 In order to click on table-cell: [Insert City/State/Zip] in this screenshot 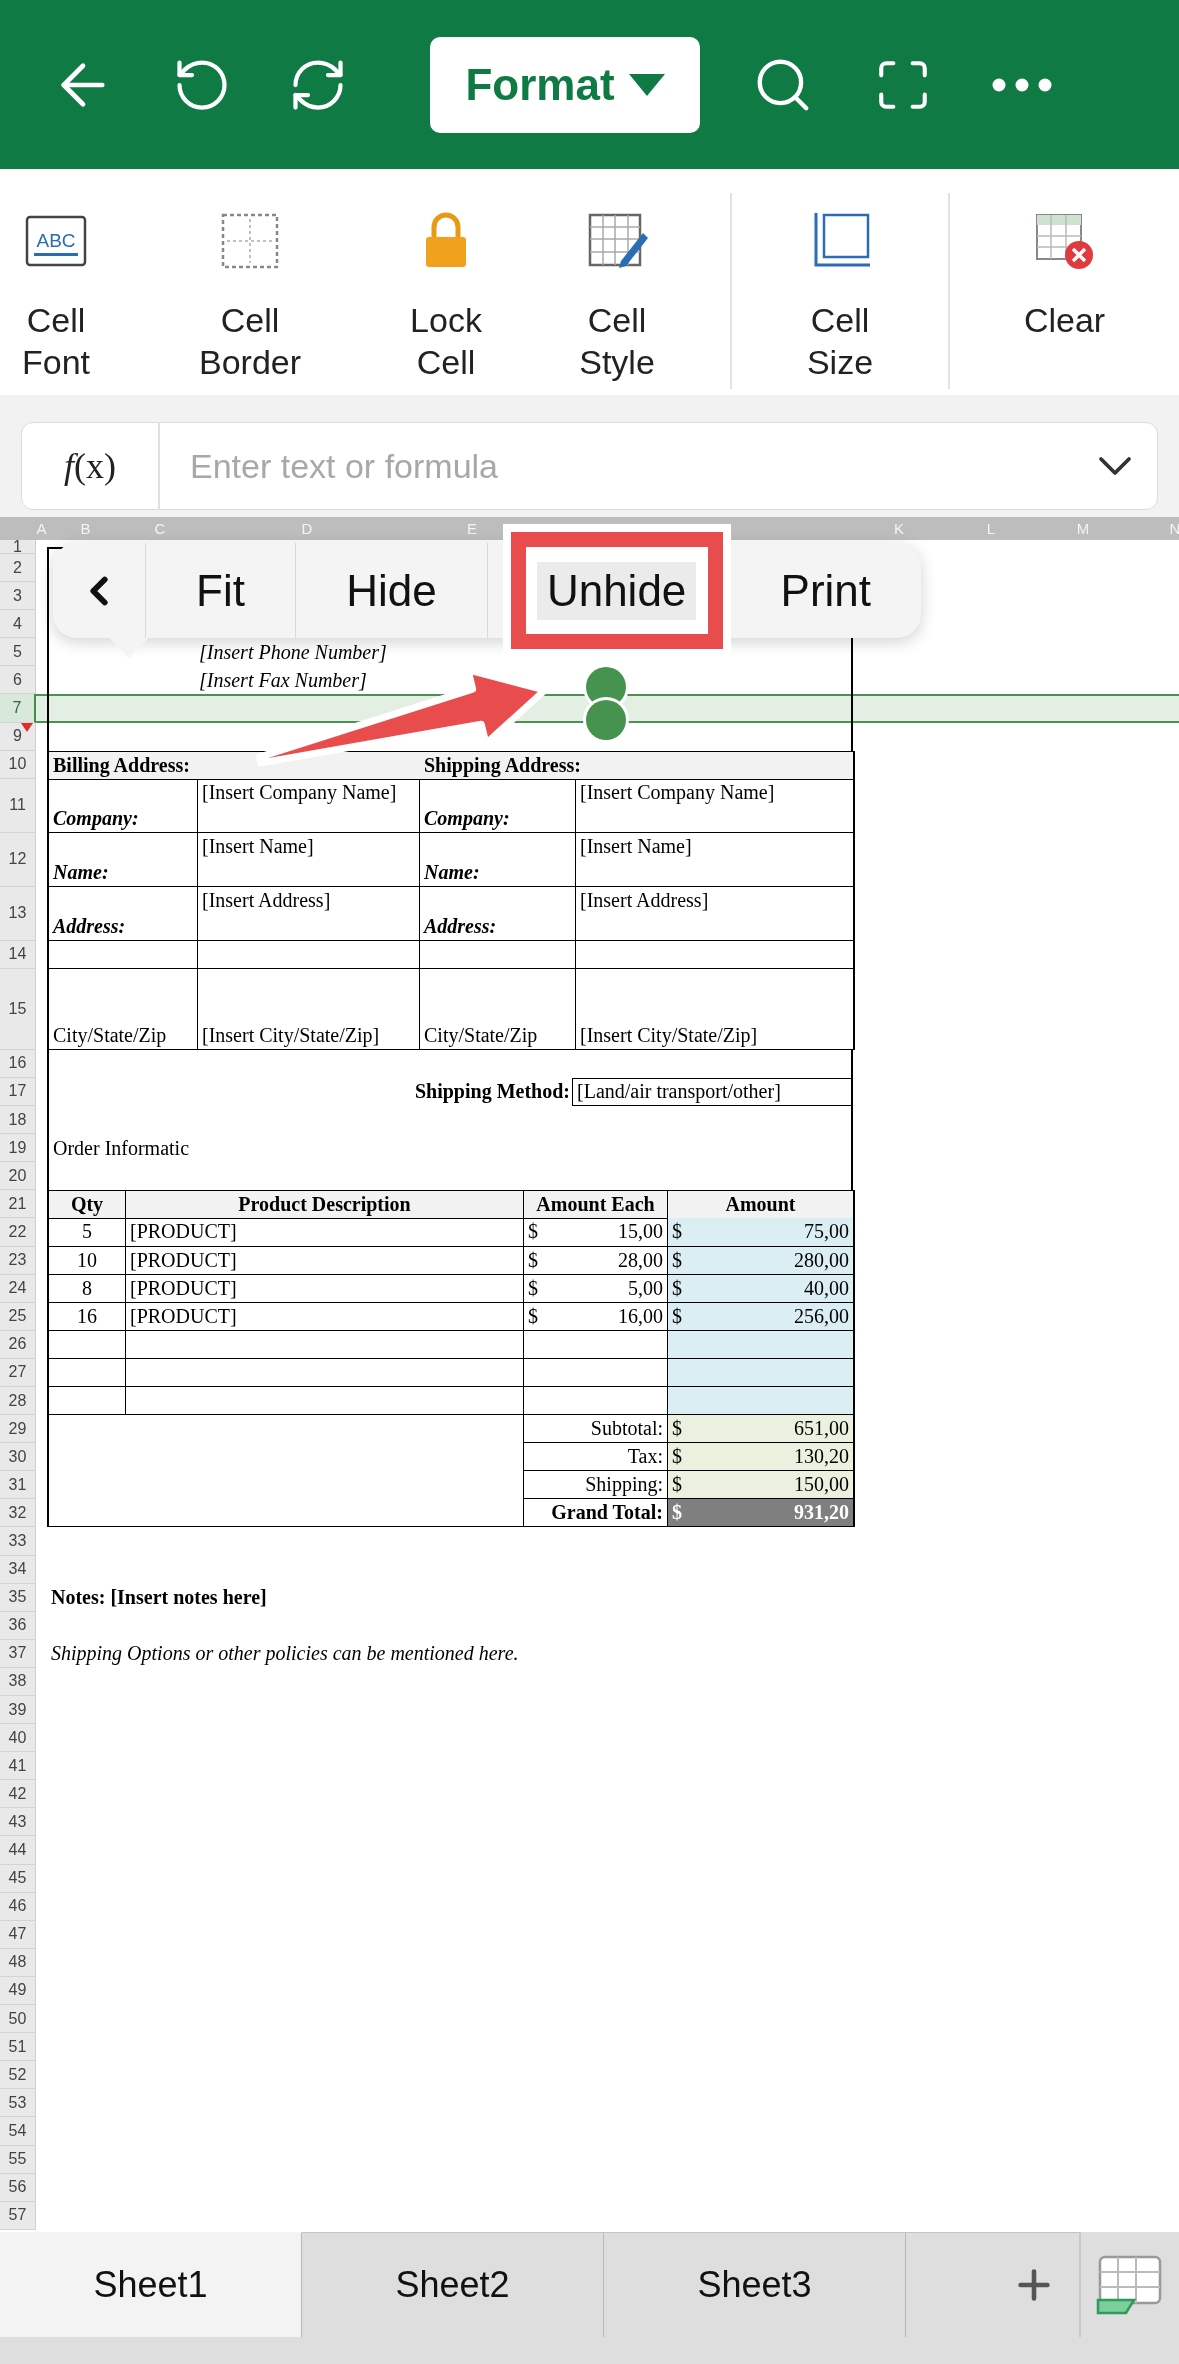, I will do `click(309, 1009)`.